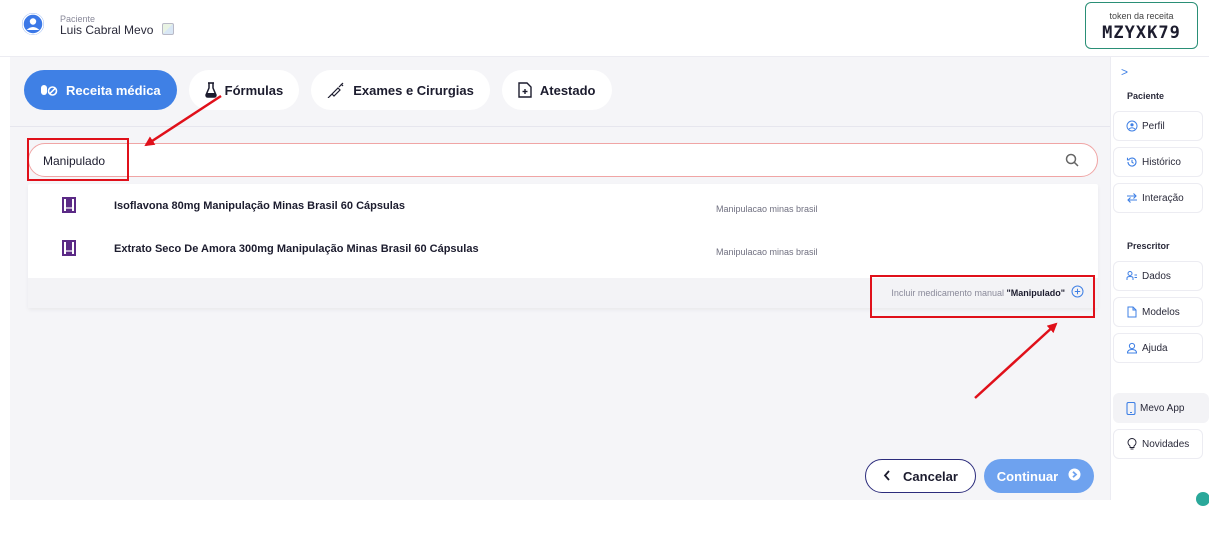 The width and height of the screenshot is (1209, 549). I want to click on token-caption: token da receita, so click(1141, 16).